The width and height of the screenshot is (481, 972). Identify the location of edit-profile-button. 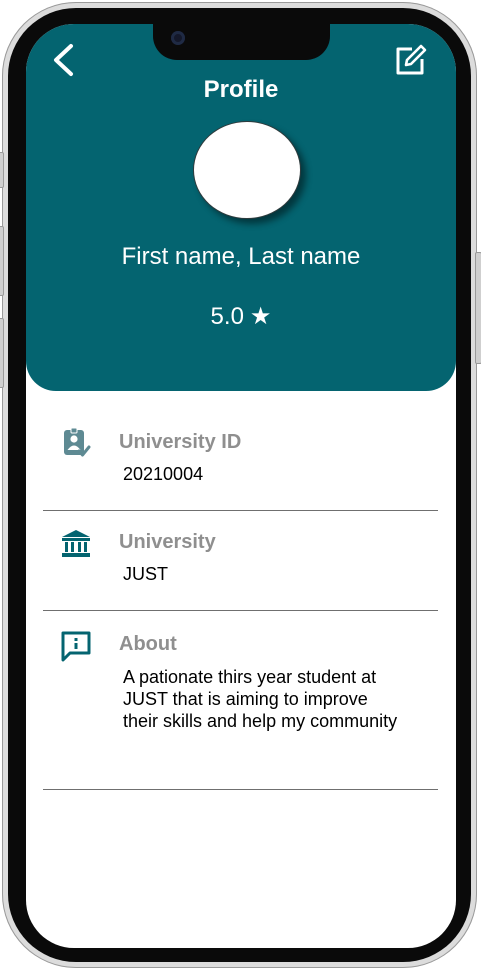
(410, 60).